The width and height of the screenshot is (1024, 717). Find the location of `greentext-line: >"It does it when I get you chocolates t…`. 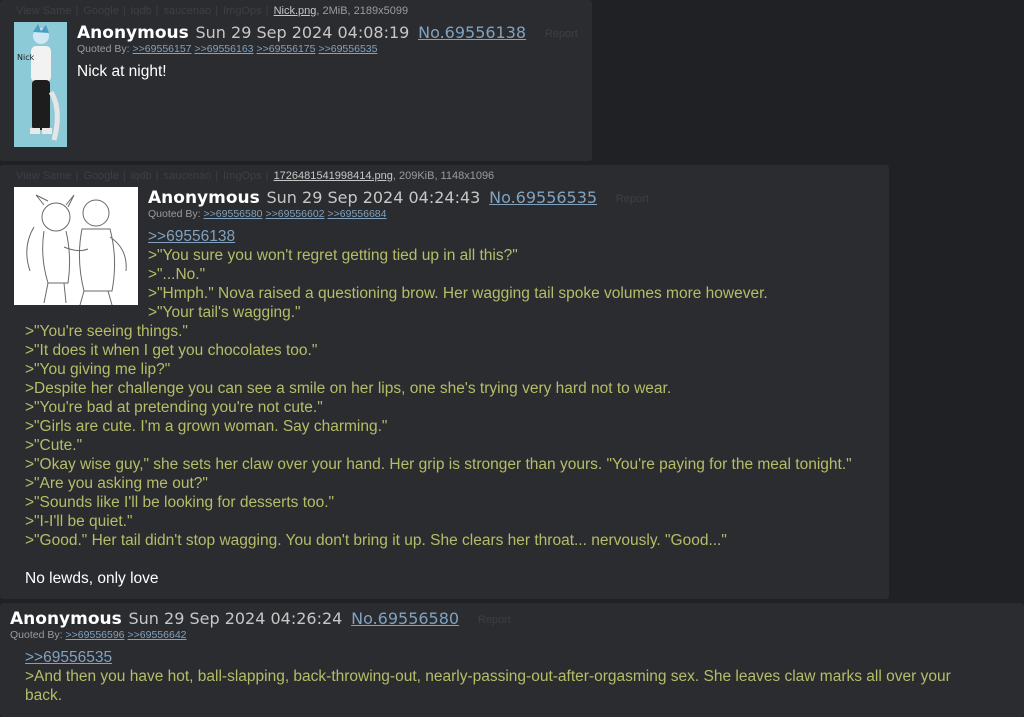

greentext-line: >"It does it when I get you chocolates t… is located at coordinates (171, 350).